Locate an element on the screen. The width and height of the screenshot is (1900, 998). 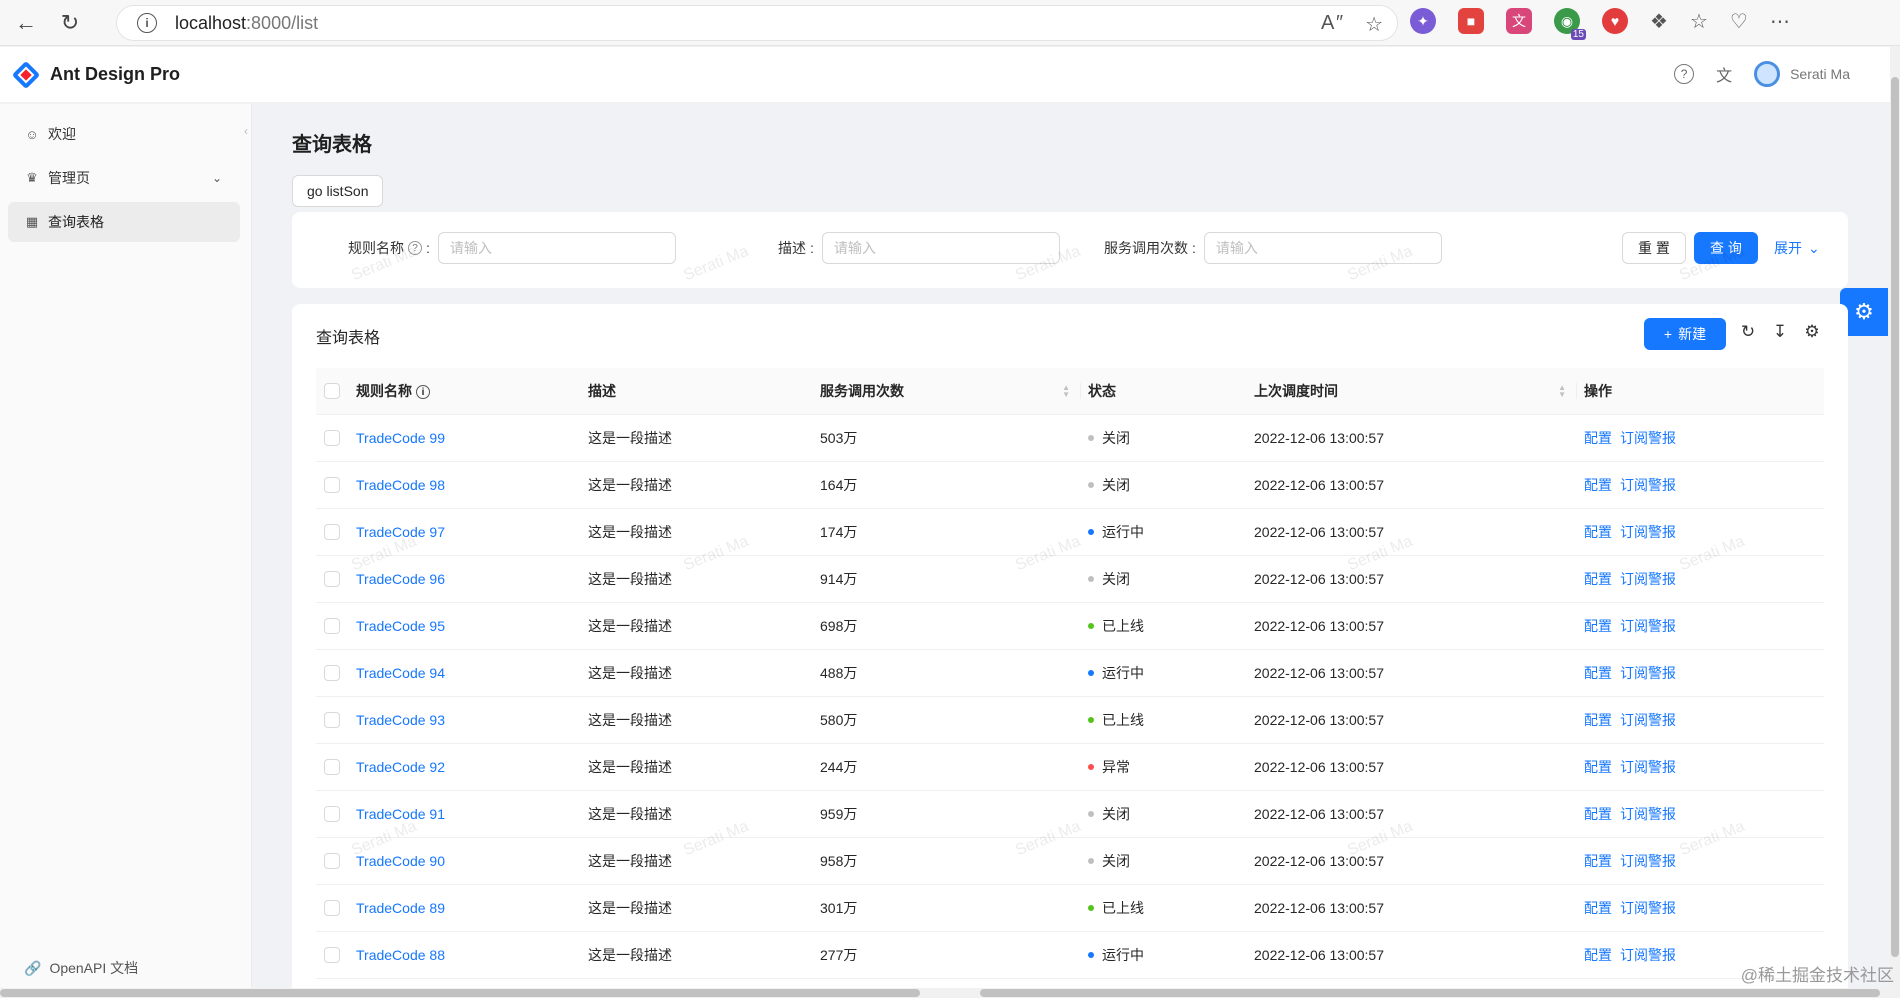
description-input is located at coordinates (940, 248).